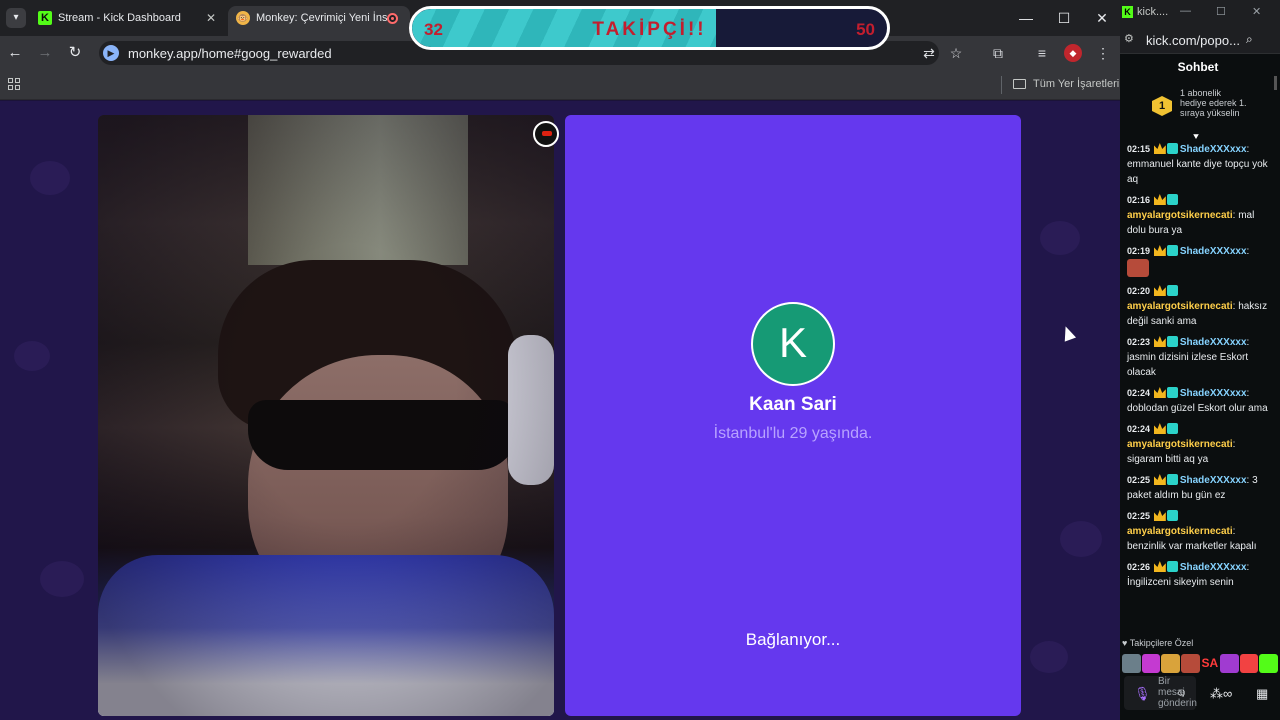 This screenshot has width=1280, height=720. Describe the element at coordinates (1019, 84) in the screenshot. I see `folder-icon` at that location.